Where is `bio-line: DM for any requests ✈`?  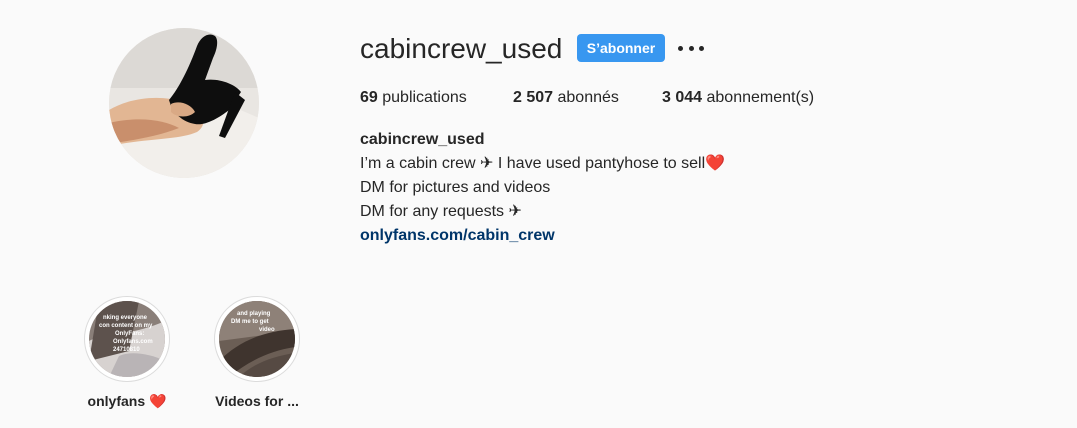
bio-line: DM for any requests ✈ is located at coordinates (441, 211).